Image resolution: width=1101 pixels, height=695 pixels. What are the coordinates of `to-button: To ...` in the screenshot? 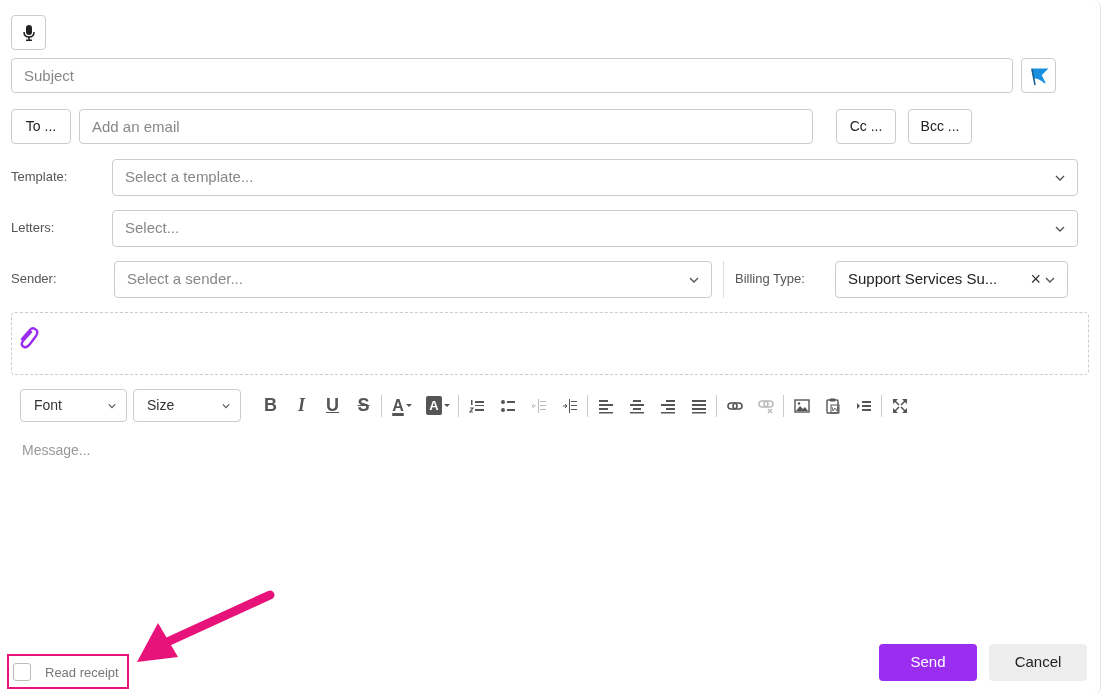 It's located at (41, 126).